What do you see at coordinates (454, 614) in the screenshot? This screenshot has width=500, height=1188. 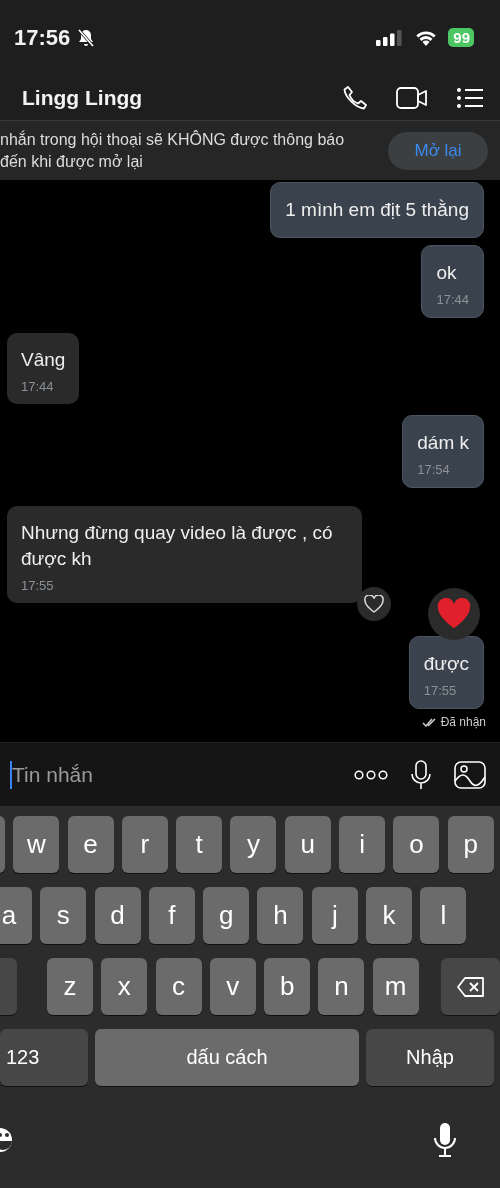 I see `heart-icon` at bounding box center [454, 614].